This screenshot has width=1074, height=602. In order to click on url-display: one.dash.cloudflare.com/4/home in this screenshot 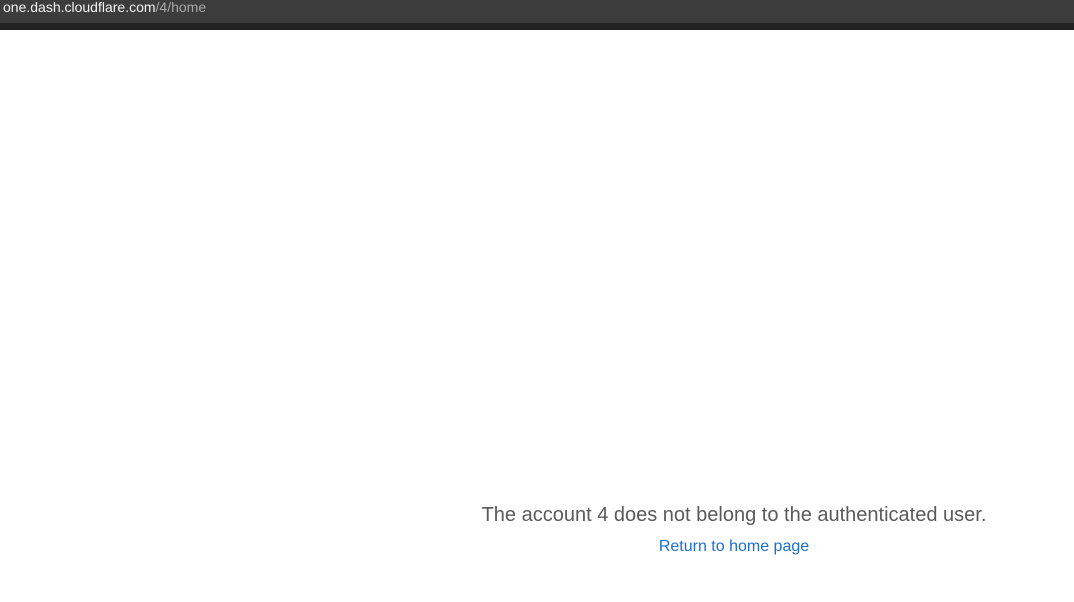, I will do `click(104, 7)`.